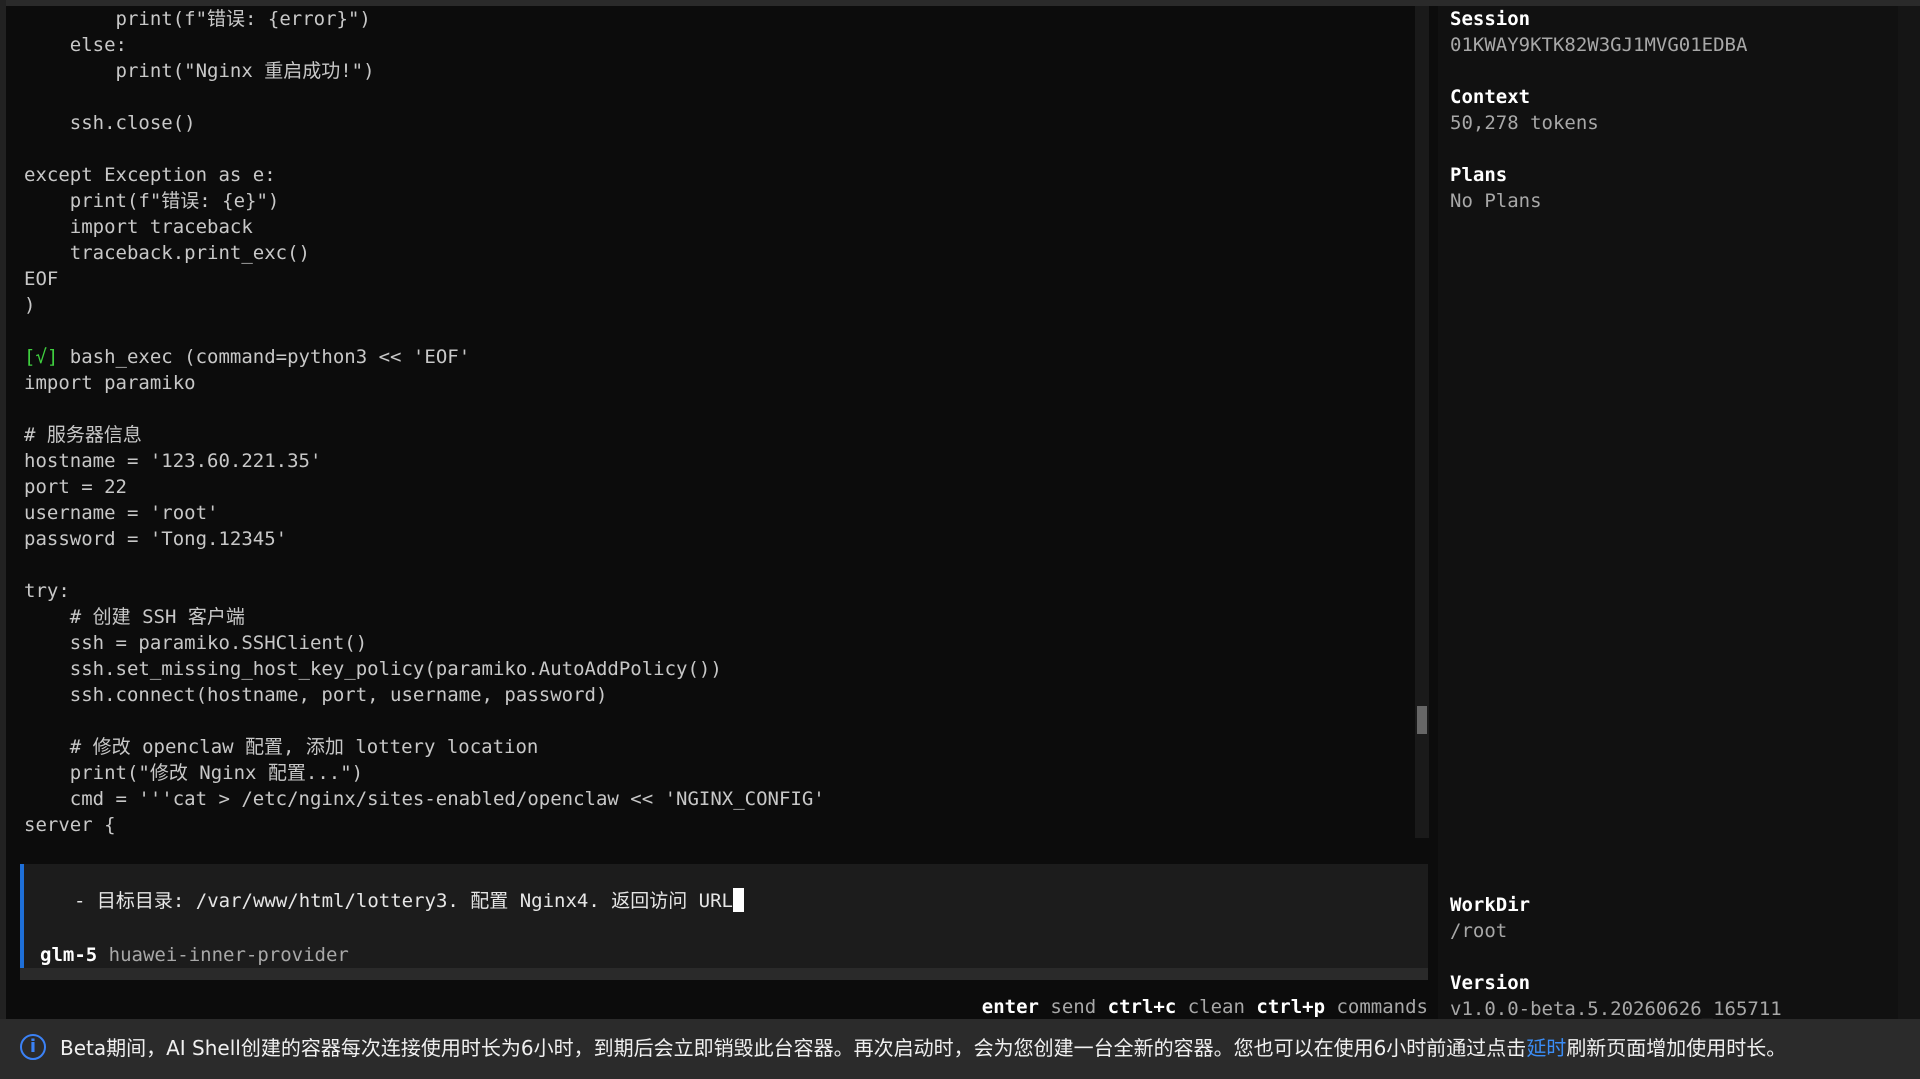 The image size is (1920, 1079). I want to click on clean-label: clean, so click(1216, 1007).